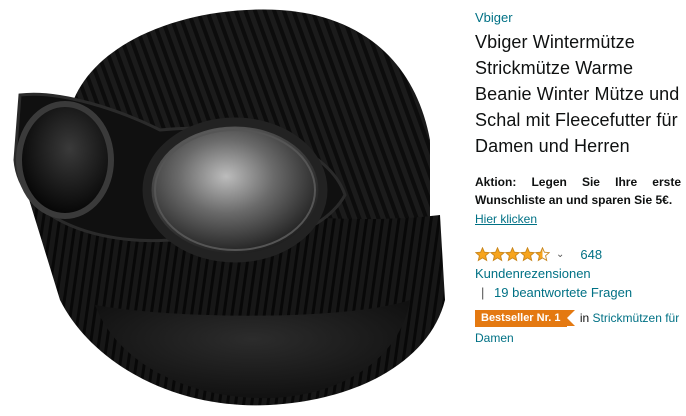 Image resolution: width=686 pixels, height=416 pixels. Describe the element at coordinates (506, 219) in the screenshot. I see `promo-link: Hier klicken` at that location.